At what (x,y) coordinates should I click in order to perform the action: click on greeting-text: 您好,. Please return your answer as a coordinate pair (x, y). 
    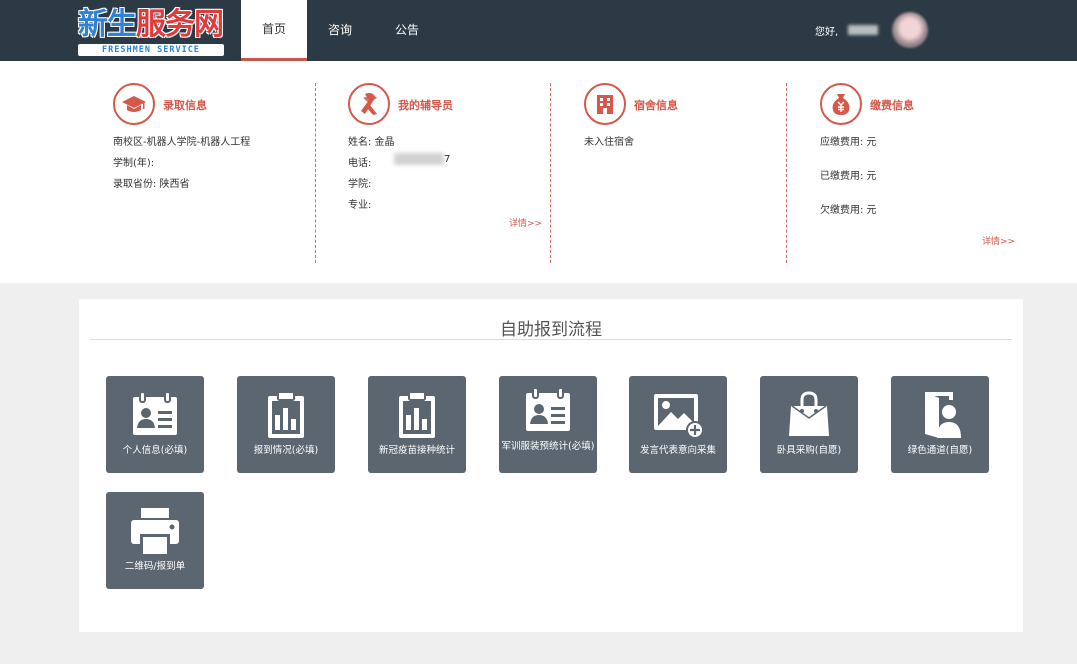
    Looking at the image, I should click on (827, 32).